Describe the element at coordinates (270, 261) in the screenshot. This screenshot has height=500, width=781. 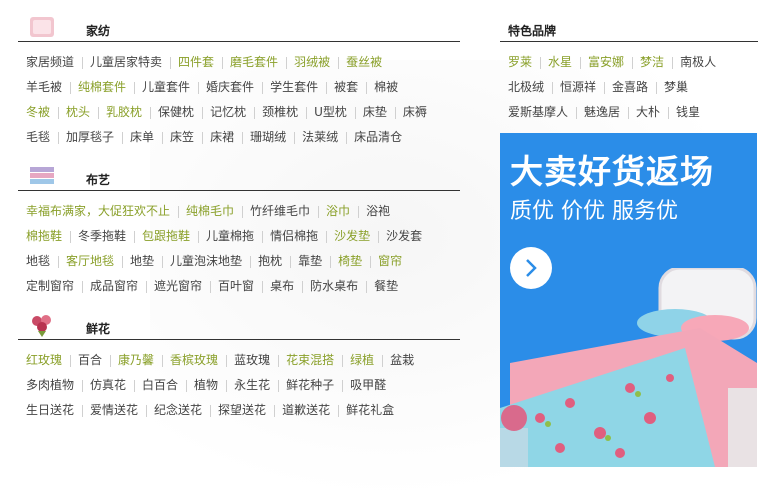
I see `category-link: 抱枕` at that location.